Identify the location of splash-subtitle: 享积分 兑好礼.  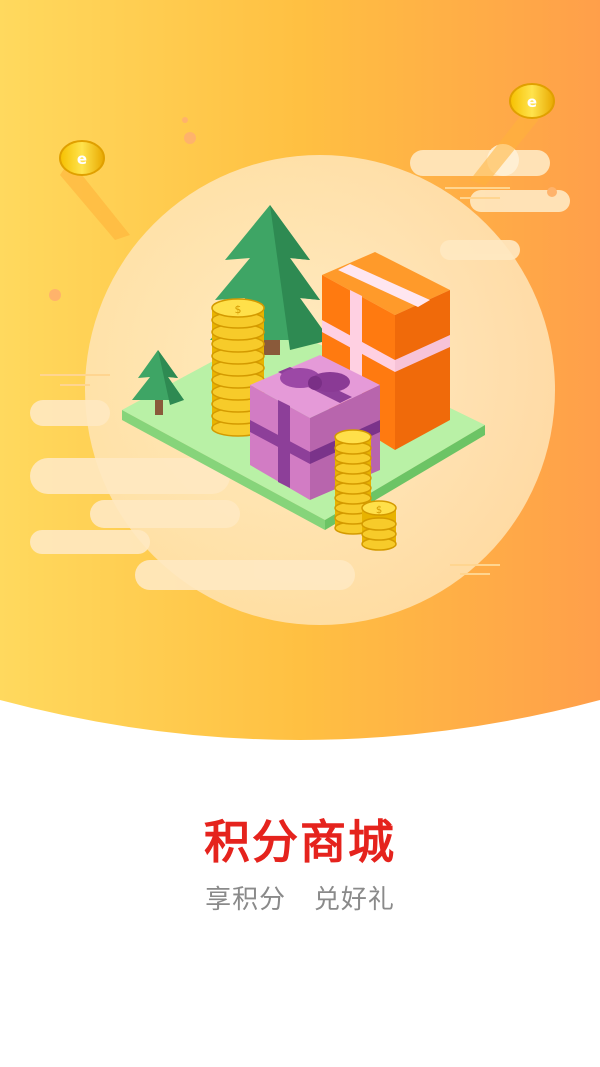
(300, 900).